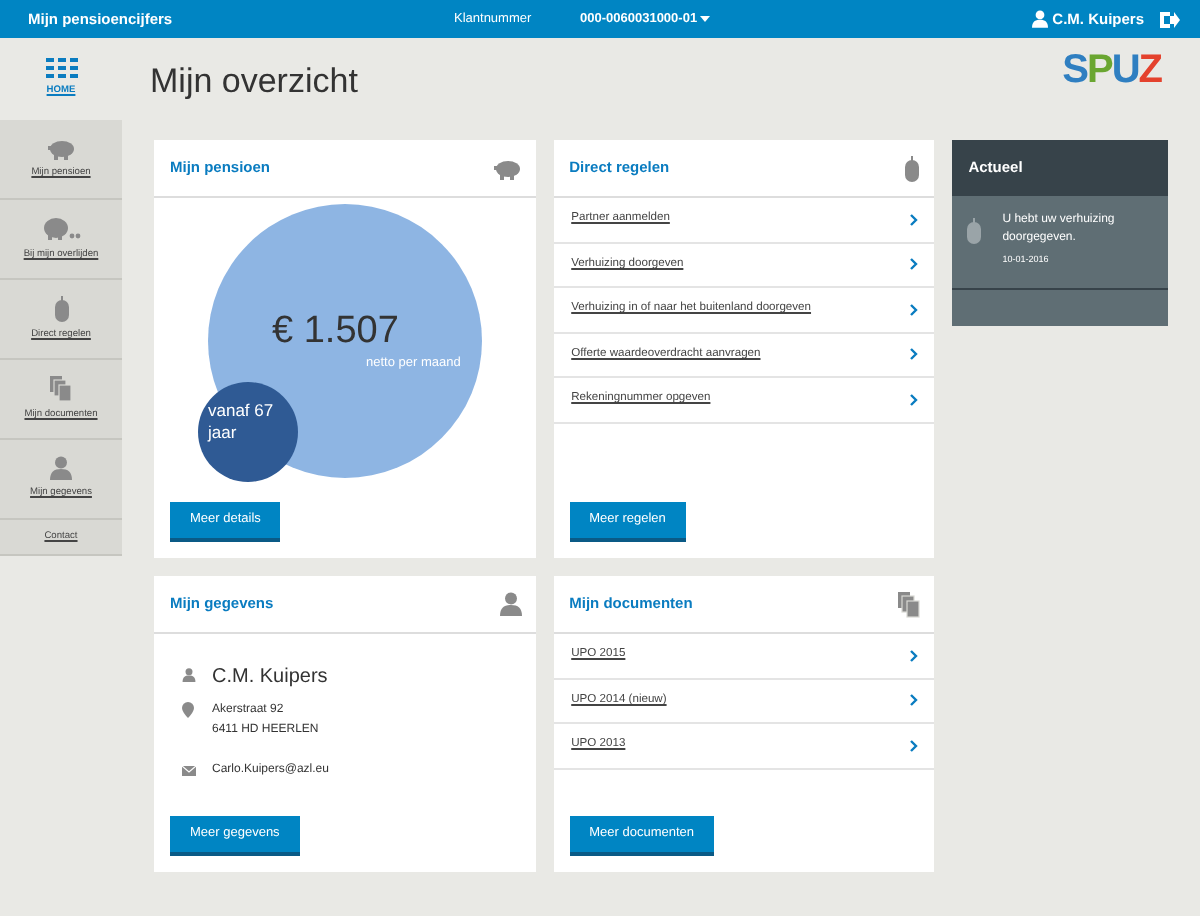 This screenshot has height=916, width=1200. I want to click on age-bubble, so click(248, 432).